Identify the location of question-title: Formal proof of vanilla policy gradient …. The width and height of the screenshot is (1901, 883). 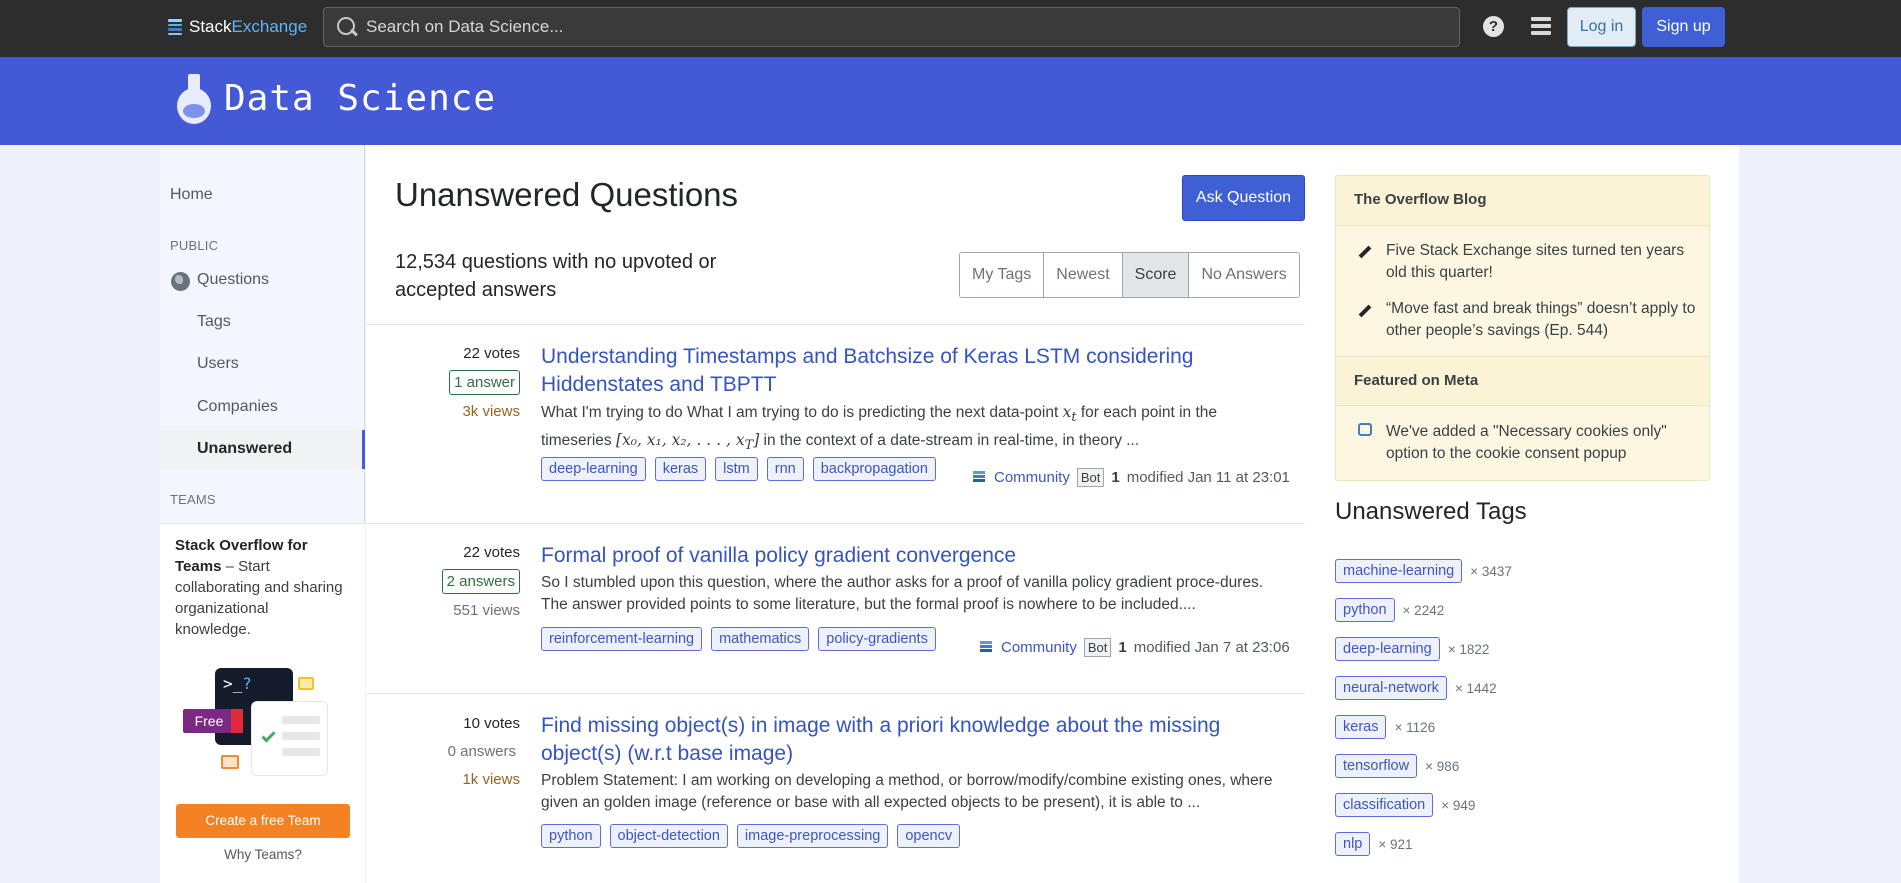
(921, 556).